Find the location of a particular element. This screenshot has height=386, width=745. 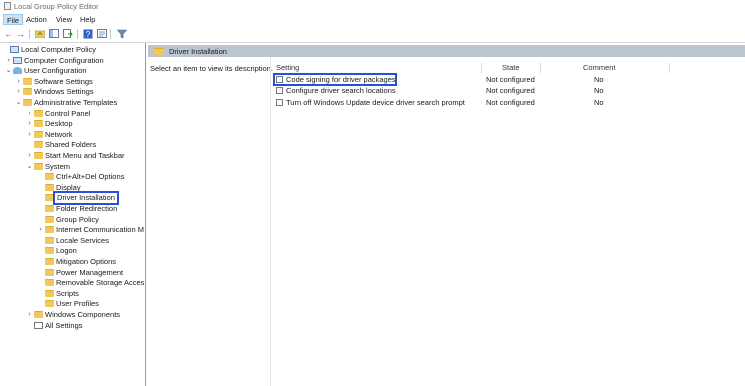

column-header-setting: Setting is located at coordinates (287, 67).